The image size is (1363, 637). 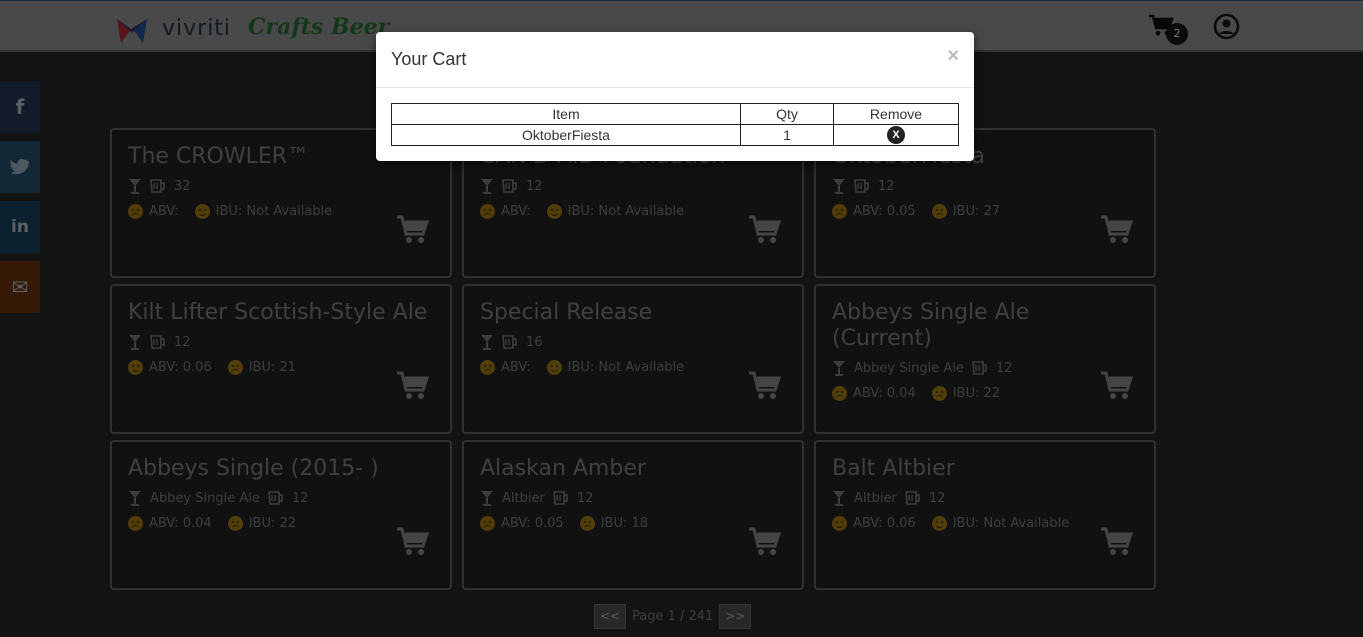 I want to click on prev-page-button: <<, so click(x=610, y=616).